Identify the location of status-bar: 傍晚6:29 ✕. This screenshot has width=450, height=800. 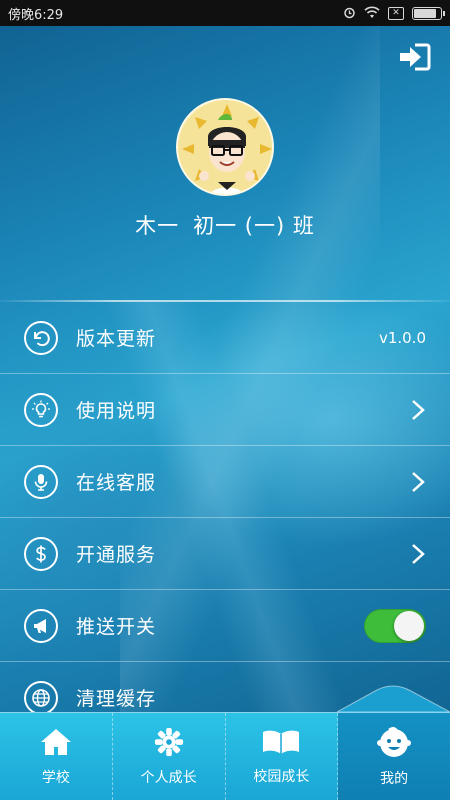
(225, 13).